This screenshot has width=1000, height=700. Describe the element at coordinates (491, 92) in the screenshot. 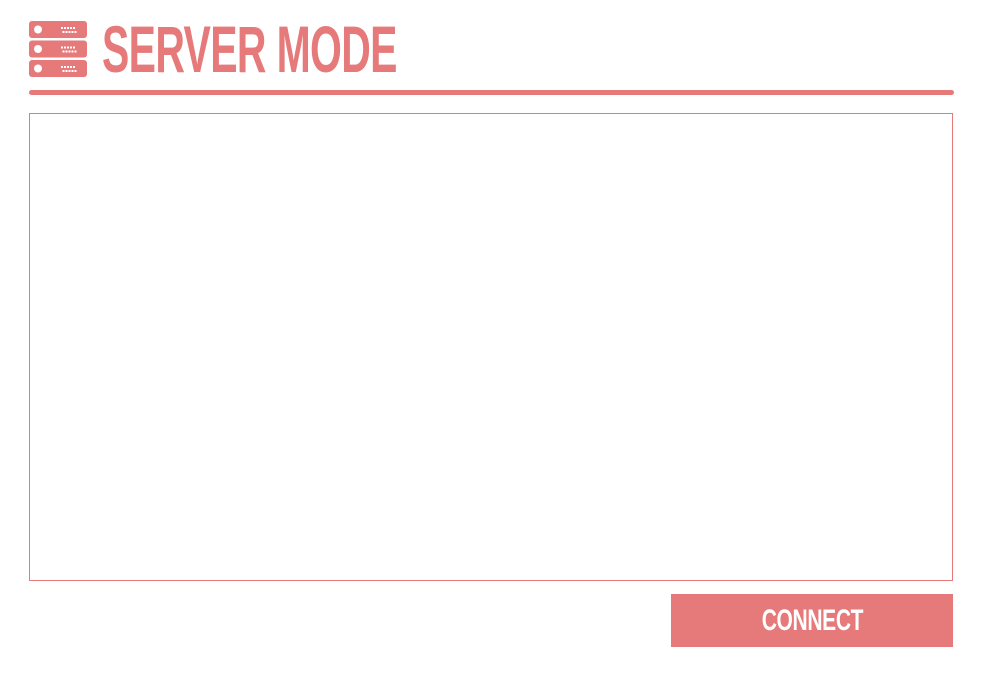

I see `header-divider` at that location.